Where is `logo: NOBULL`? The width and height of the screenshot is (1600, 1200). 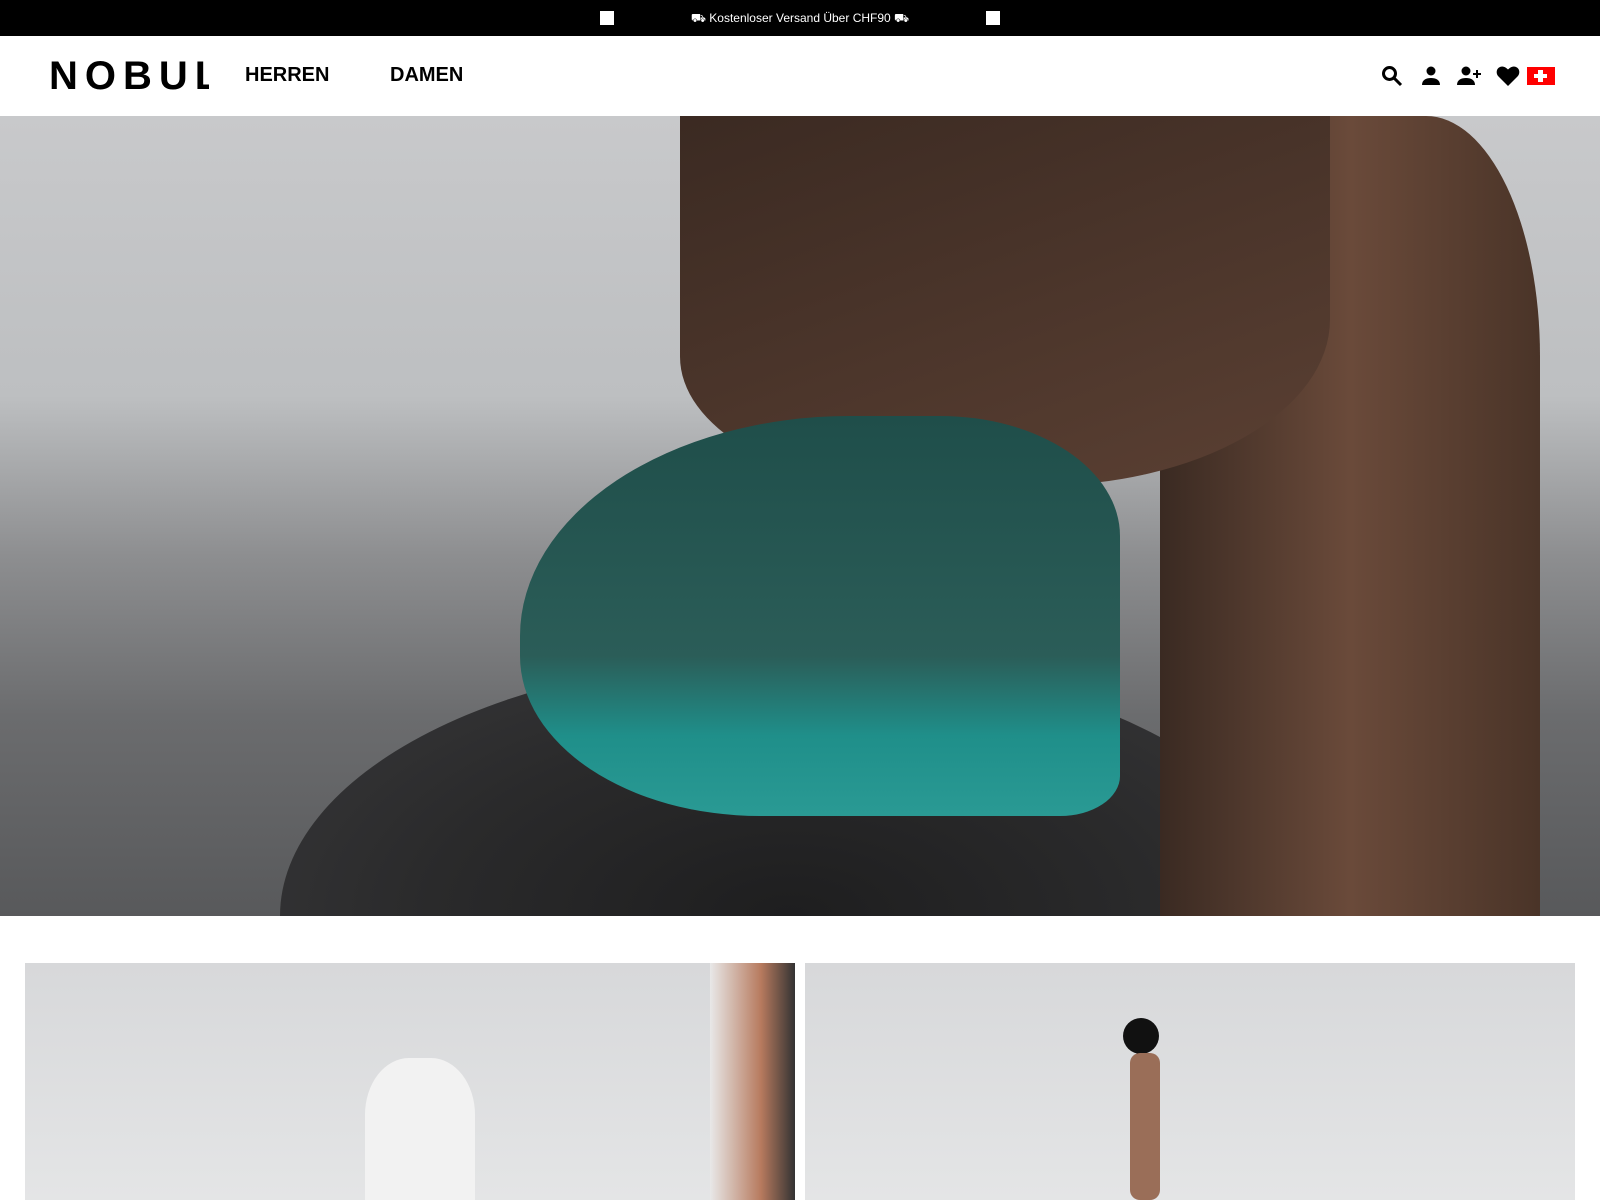
logo: NOBULL is located at coordinates (129, 76).